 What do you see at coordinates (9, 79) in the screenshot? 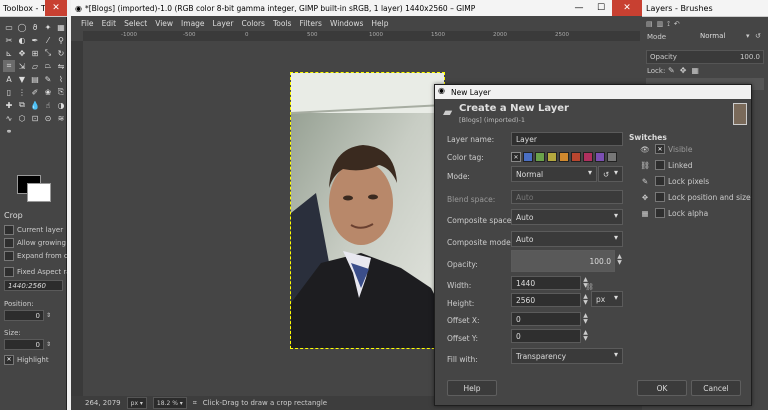
I see `text-icon: A` at bounding box center [9, 79].